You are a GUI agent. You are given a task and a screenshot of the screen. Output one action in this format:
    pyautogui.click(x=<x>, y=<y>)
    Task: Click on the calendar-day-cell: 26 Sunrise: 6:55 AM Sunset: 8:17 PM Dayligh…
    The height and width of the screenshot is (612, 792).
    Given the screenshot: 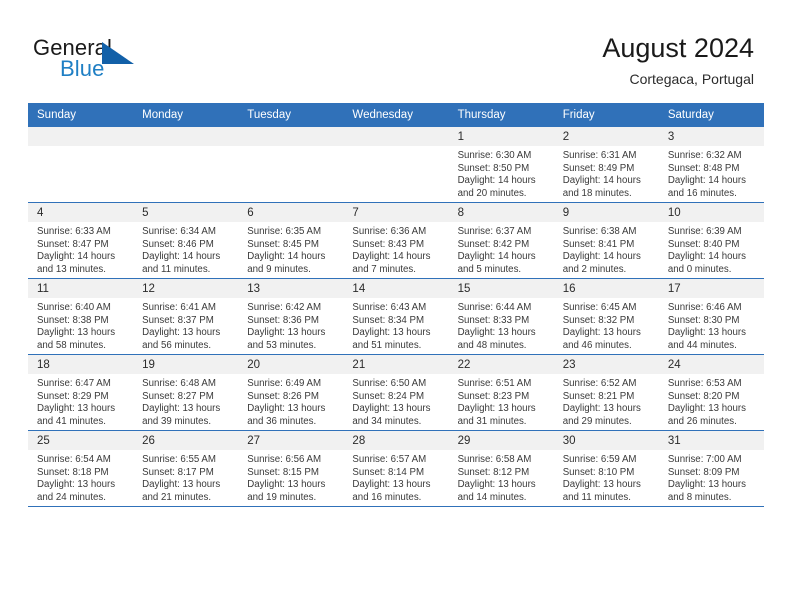 What is the action you would take?
    pyautogui.click(x=186, y=468)
    